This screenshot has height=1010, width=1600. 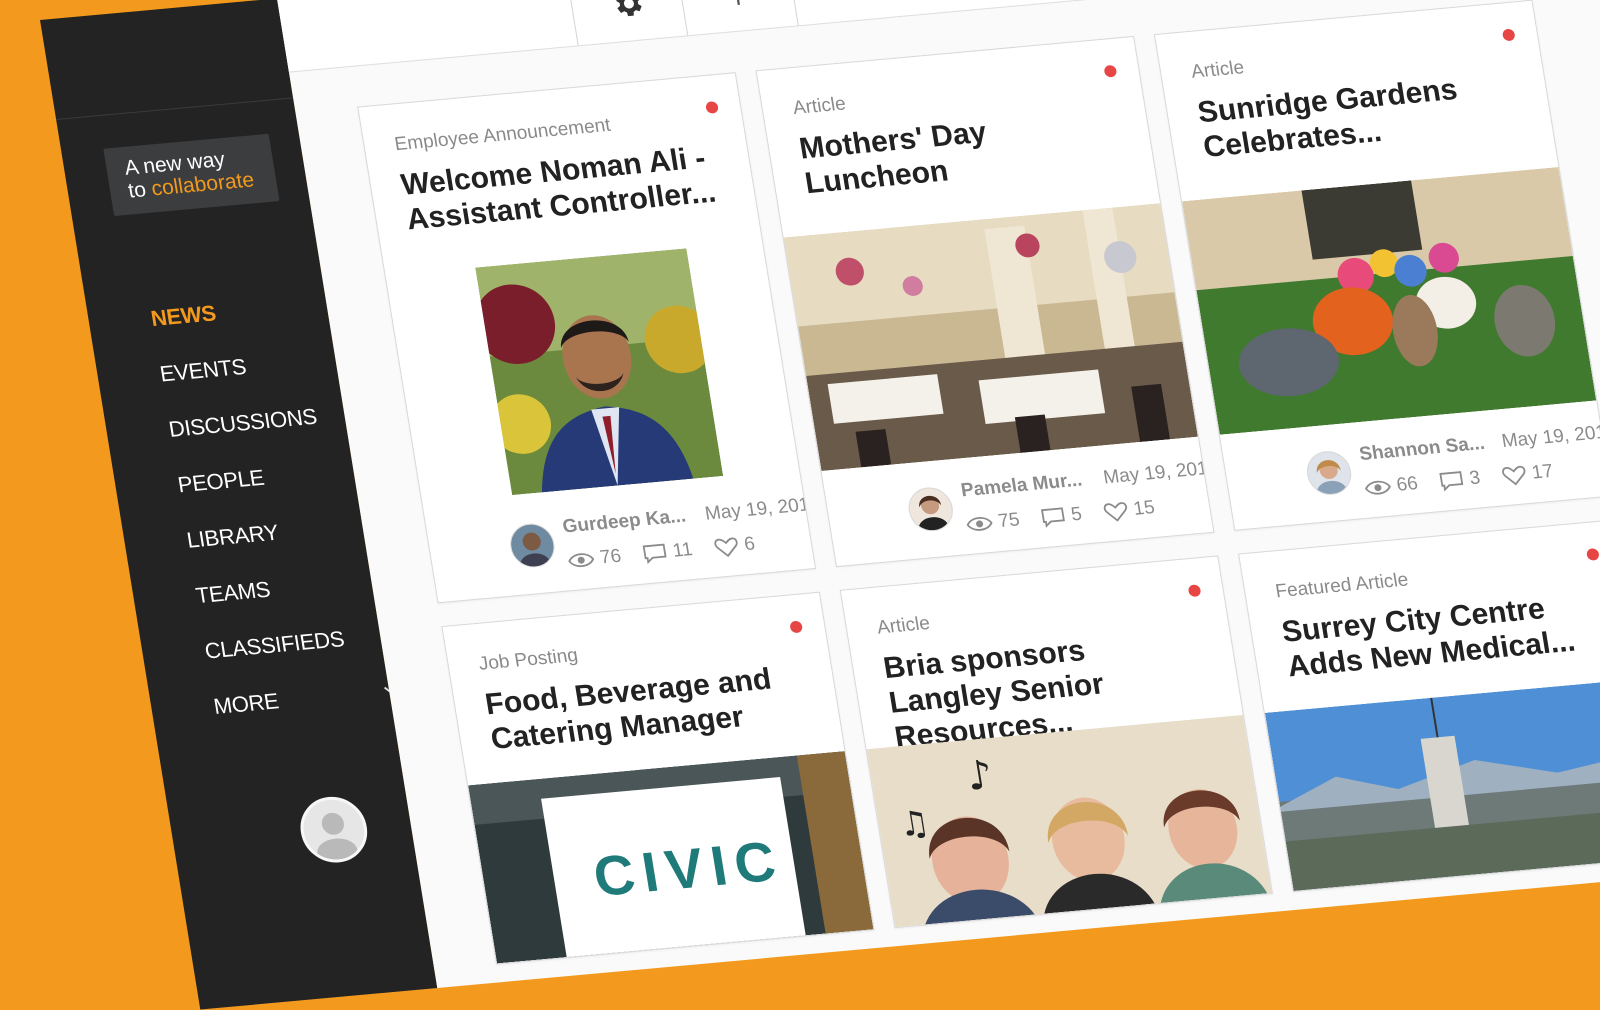 What do you see at coordinates (1076, 514) in the screenshot?
I see `comments-count: 5` at bounding box center [1076, 514].